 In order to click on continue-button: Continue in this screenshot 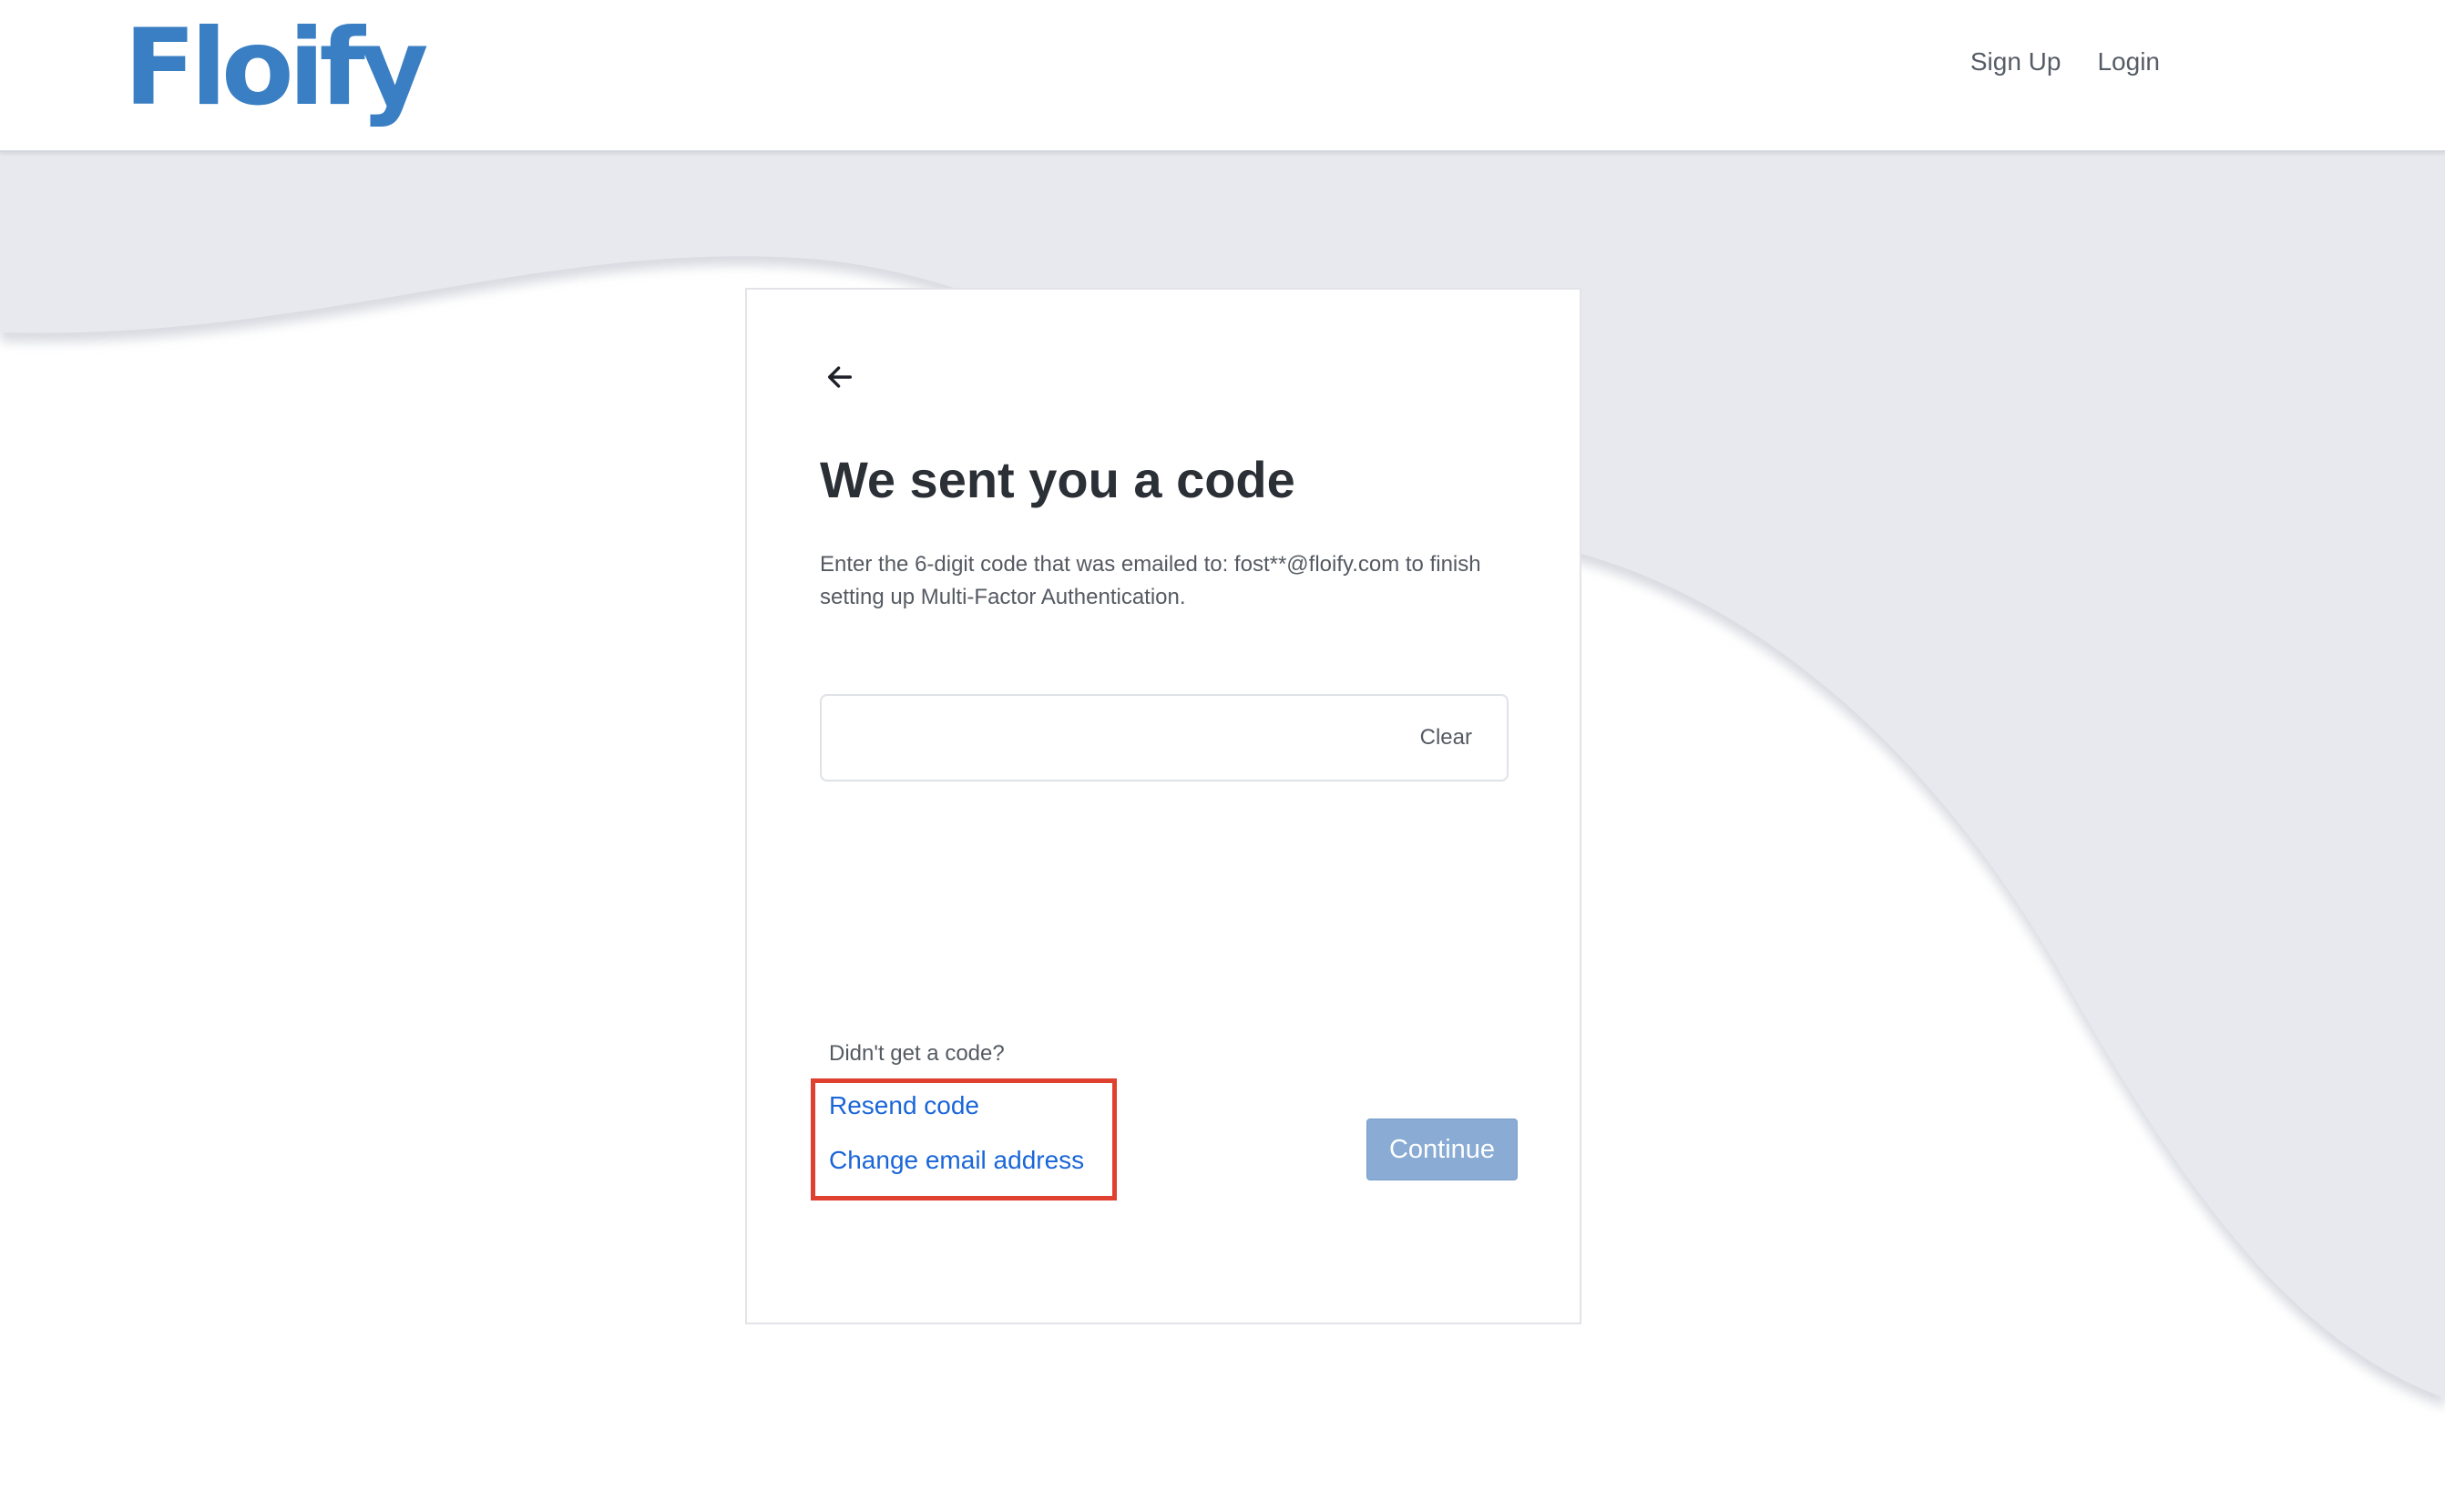, I will do `click(1442, 1149)`.